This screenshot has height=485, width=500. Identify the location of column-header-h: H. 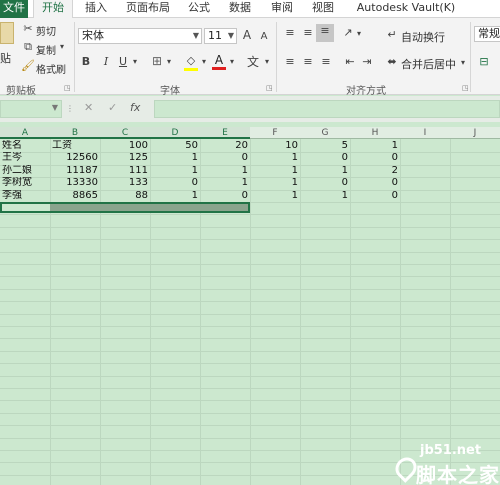
(375, 133).